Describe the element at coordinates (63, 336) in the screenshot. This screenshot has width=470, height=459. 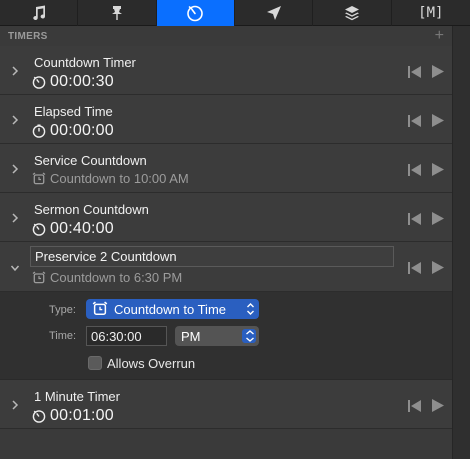
I see `time-label: Time:` at that location.